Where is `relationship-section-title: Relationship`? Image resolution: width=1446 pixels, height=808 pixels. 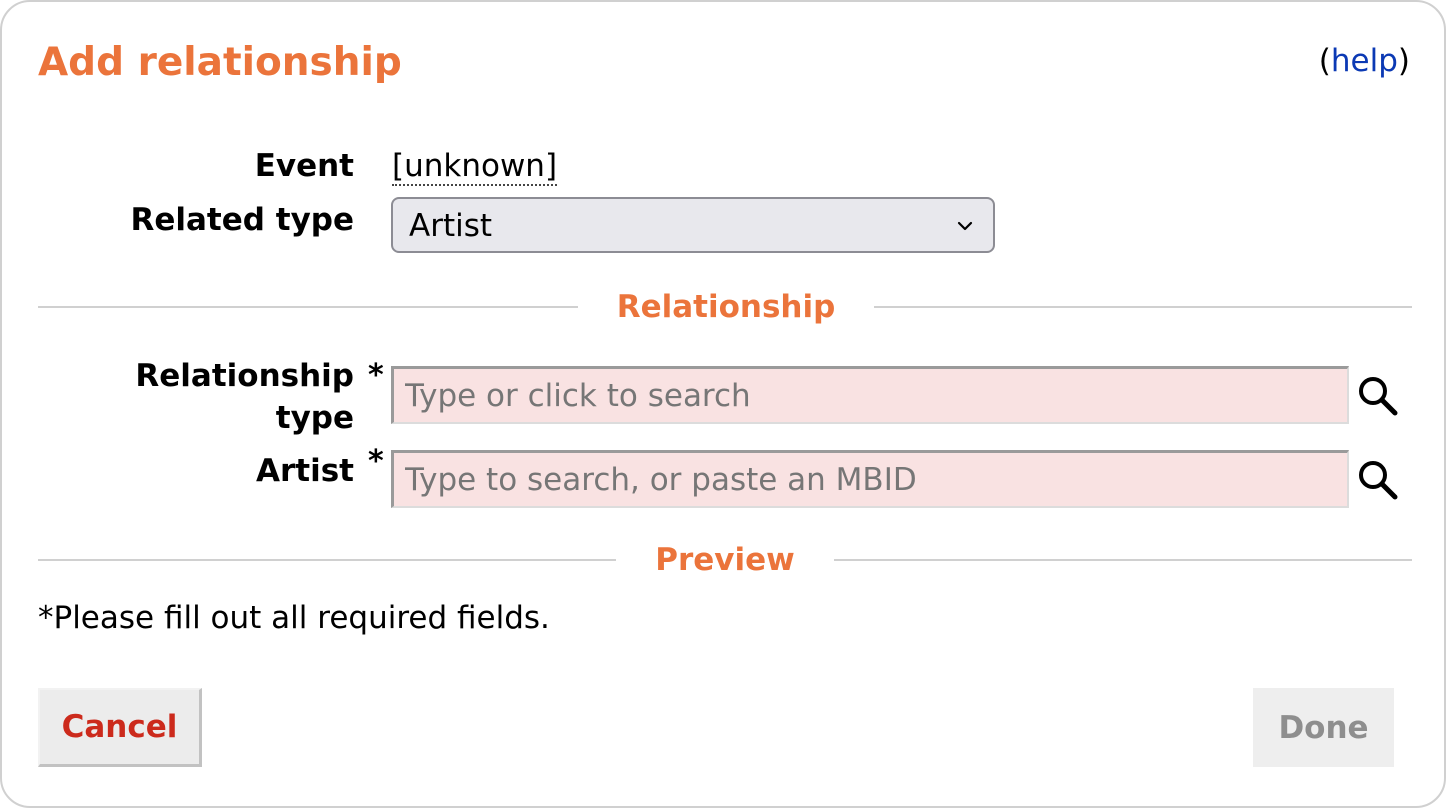 relationship-section-title: Relationship is located at coordinates (726, 307).